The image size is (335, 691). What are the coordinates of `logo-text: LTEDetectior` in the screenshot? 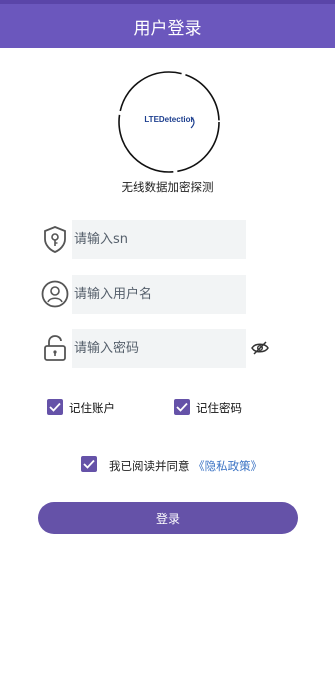 It's located at (169, 119).